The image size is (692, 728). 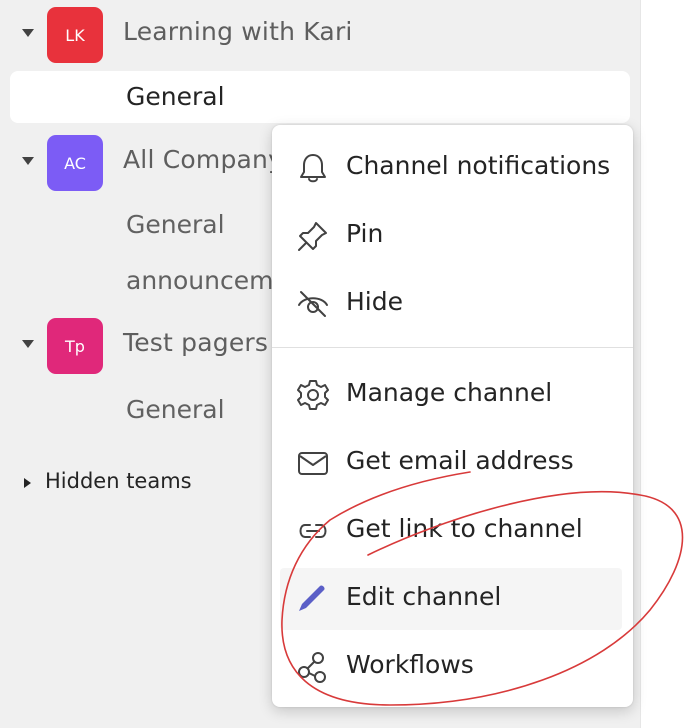 I want to click on content-pane-edge, so click(x=666, y=364).